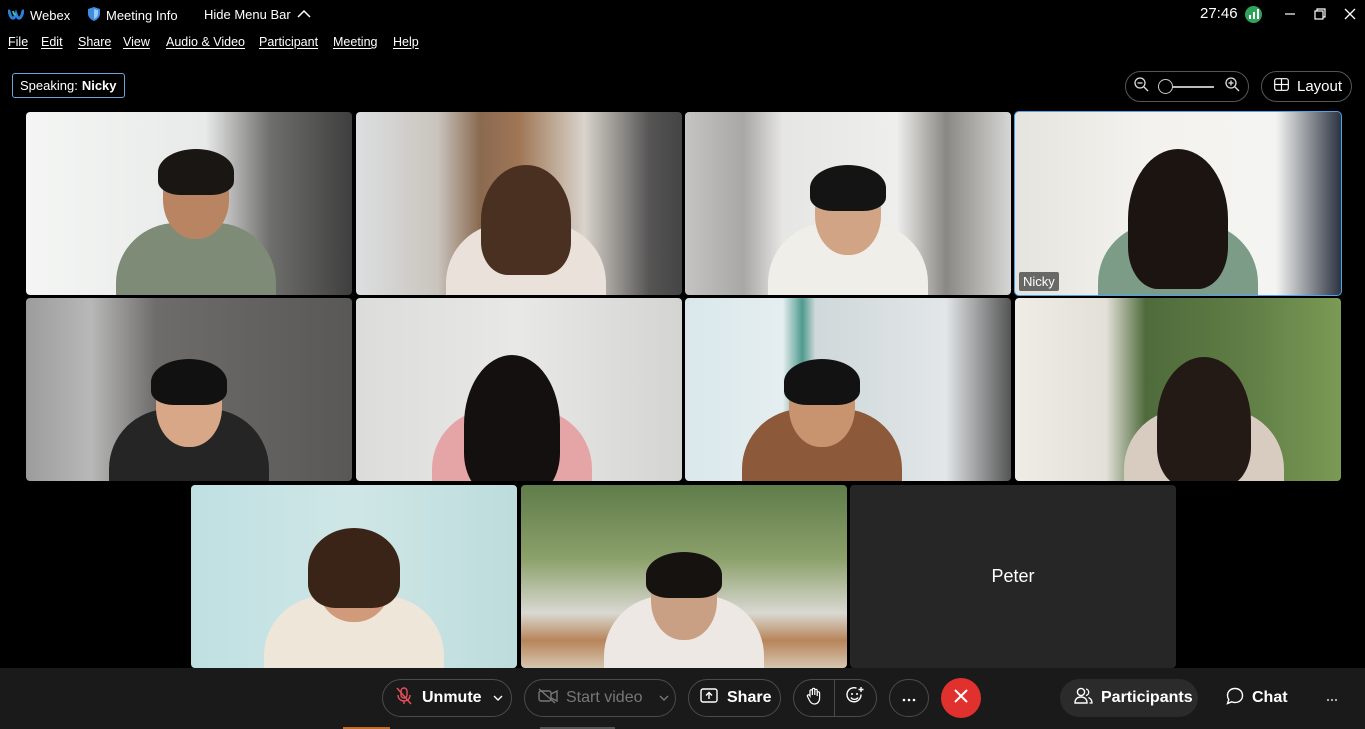 This screenshot has width=1365, height=729. Describe the element at coordinates (1141, 86) in the screenshot. I see `zoom-out-icon` at that location.